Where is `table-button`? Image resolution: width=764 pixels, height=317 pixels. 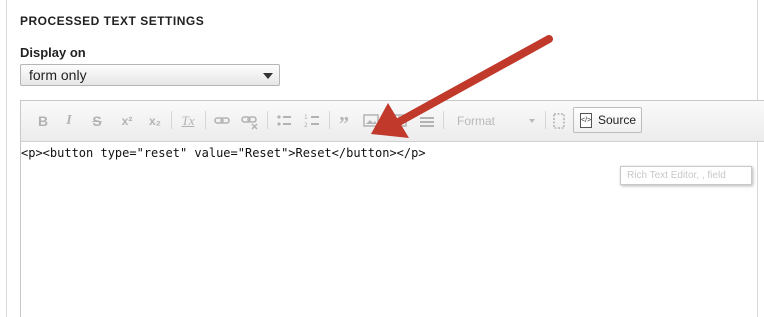
table-button is located at coordinates (399, 121).